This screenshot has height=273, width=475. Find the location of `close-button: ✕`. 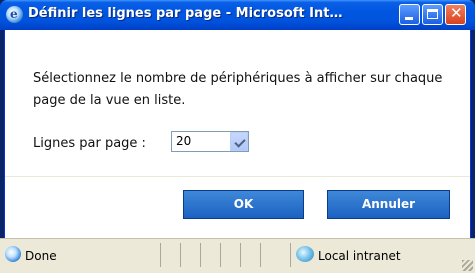

close-button: ✕ is located at coordinates (455, 14).